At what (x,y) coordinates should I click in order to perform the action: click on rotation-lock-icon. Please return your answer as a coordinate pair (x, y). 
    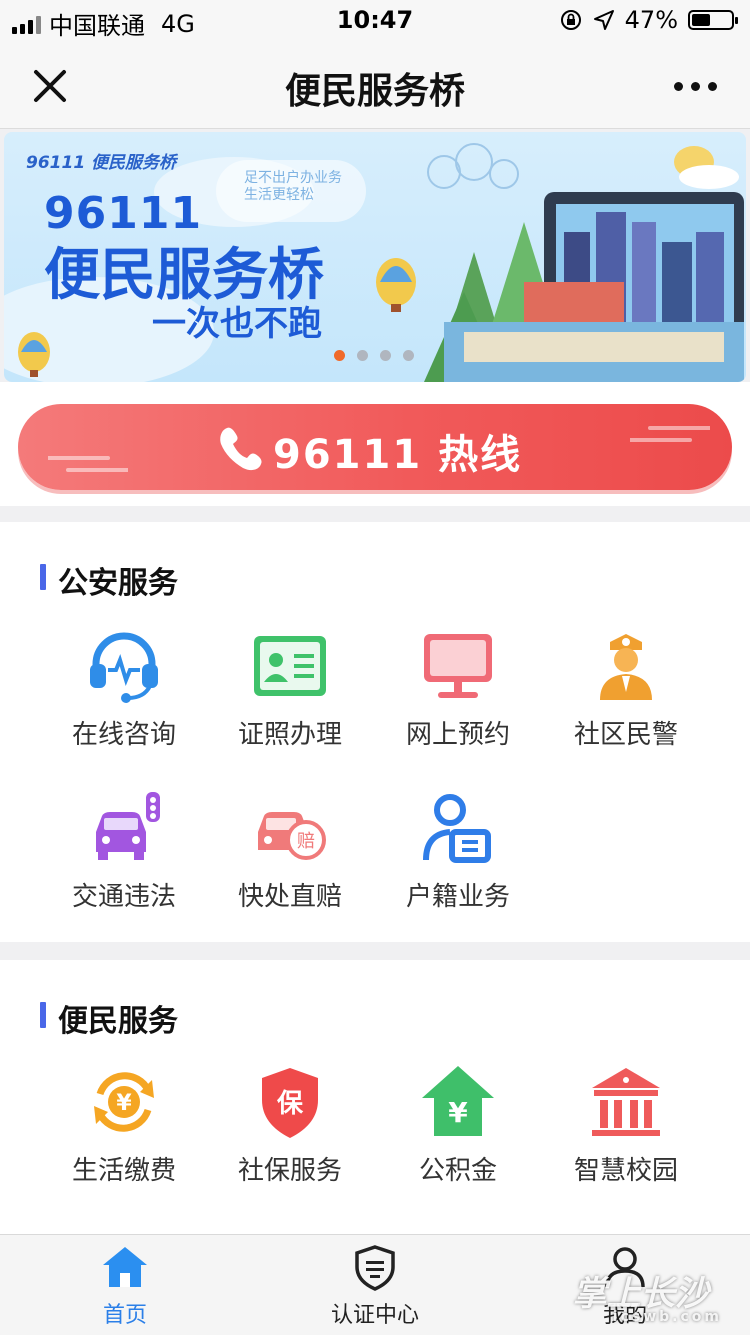
    Looking at the image, I should click on (570, 20).